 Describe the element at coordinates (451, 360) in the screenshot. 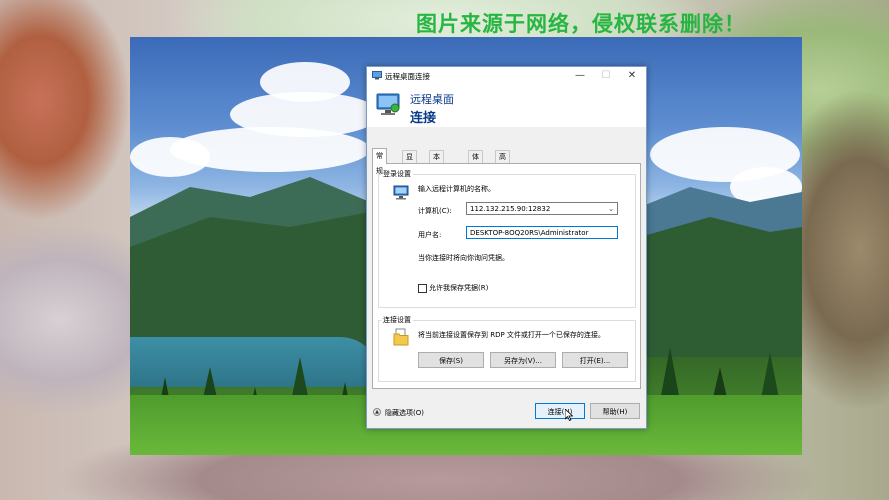

I see `save-button: 保存(S)` at that location.